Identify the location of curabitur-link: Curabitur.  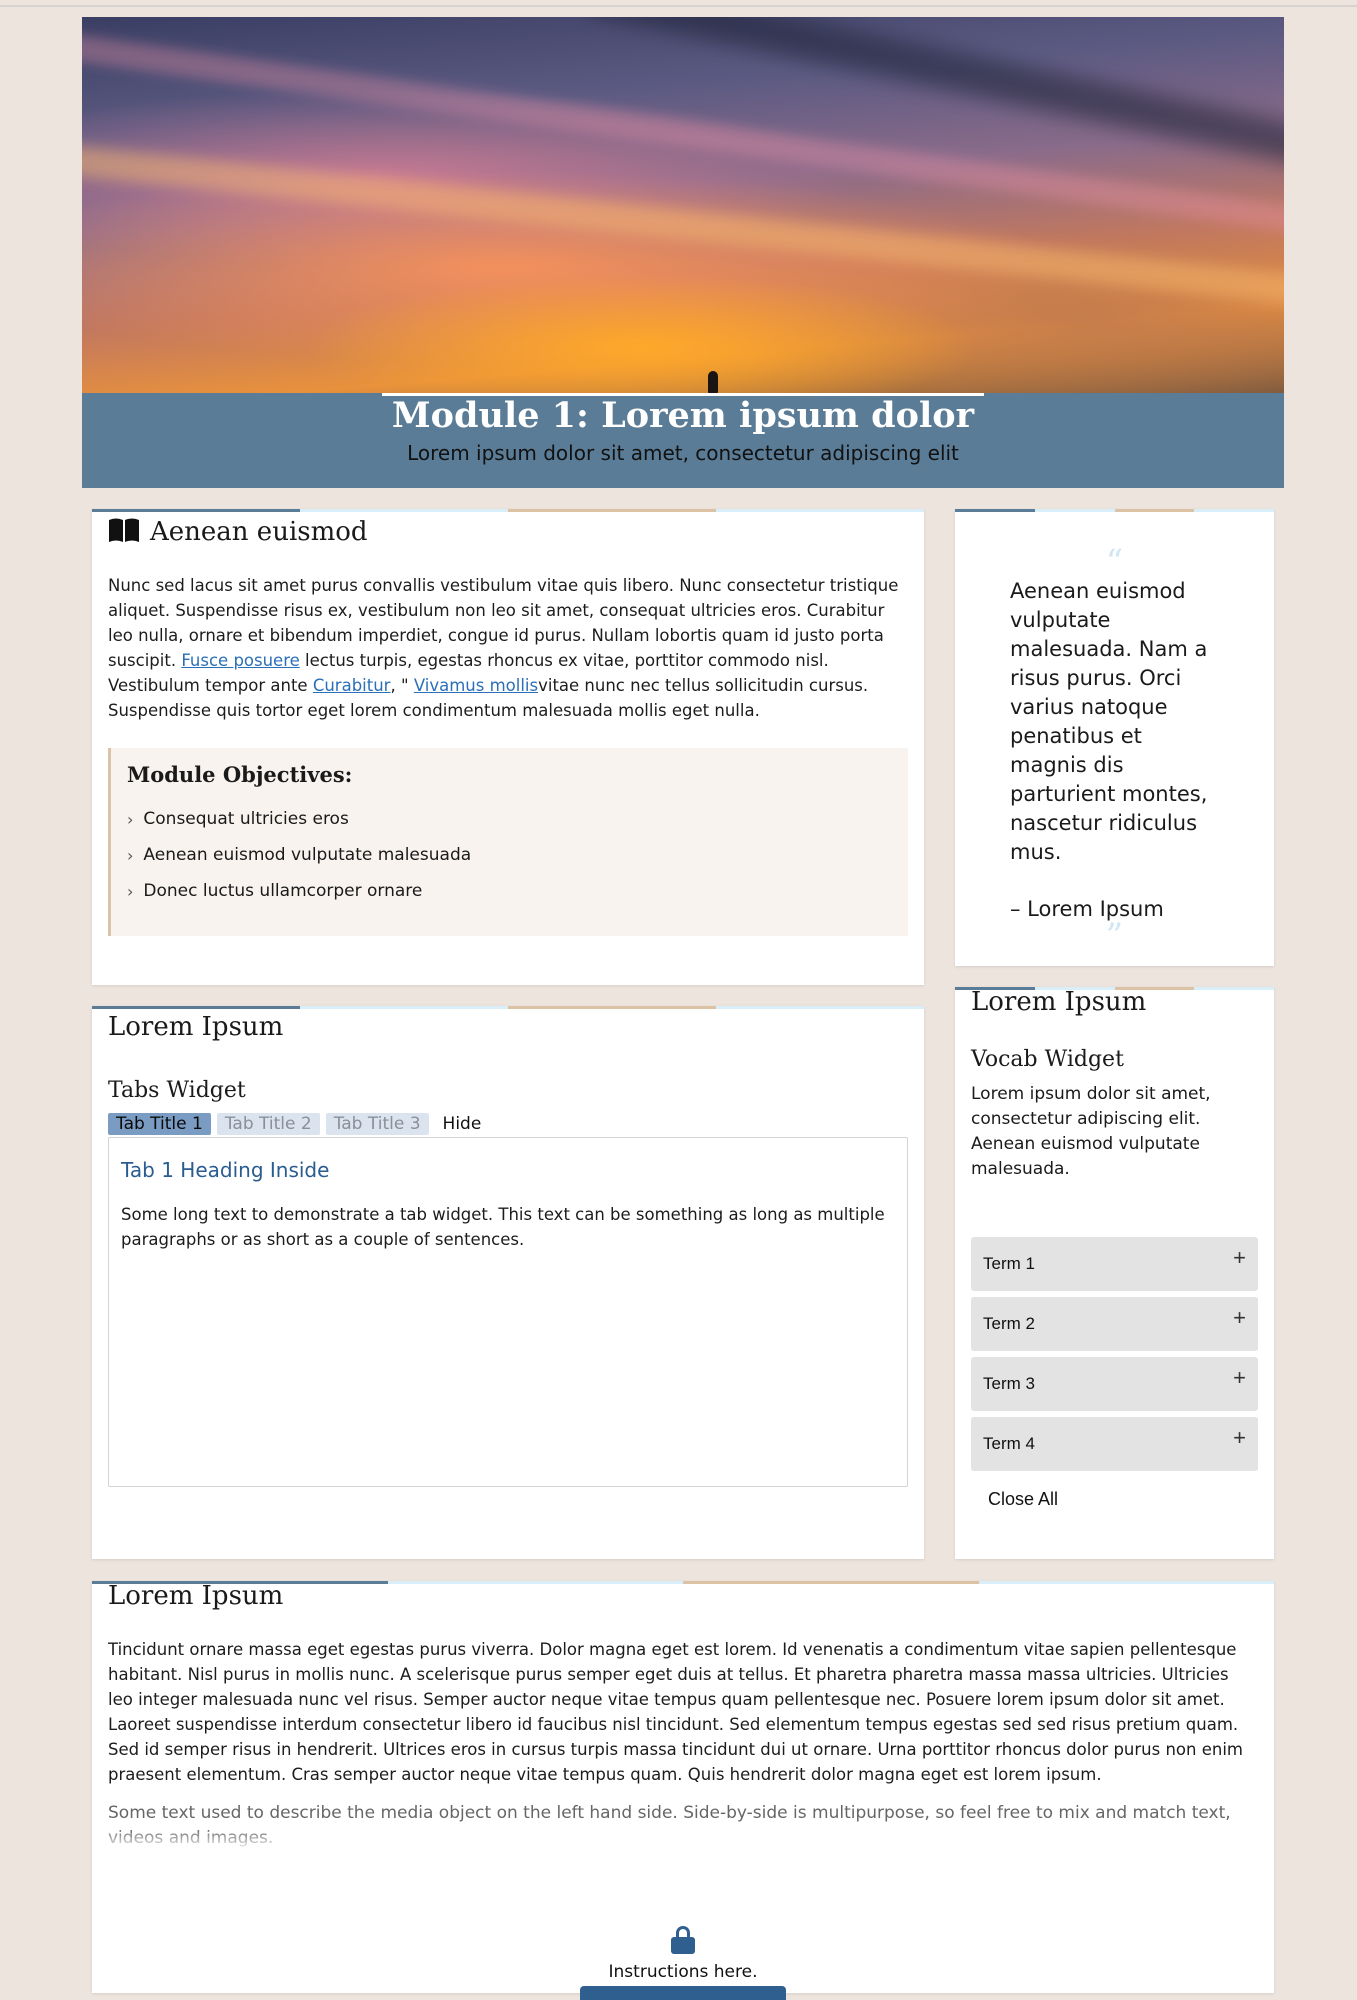
(352, 685).